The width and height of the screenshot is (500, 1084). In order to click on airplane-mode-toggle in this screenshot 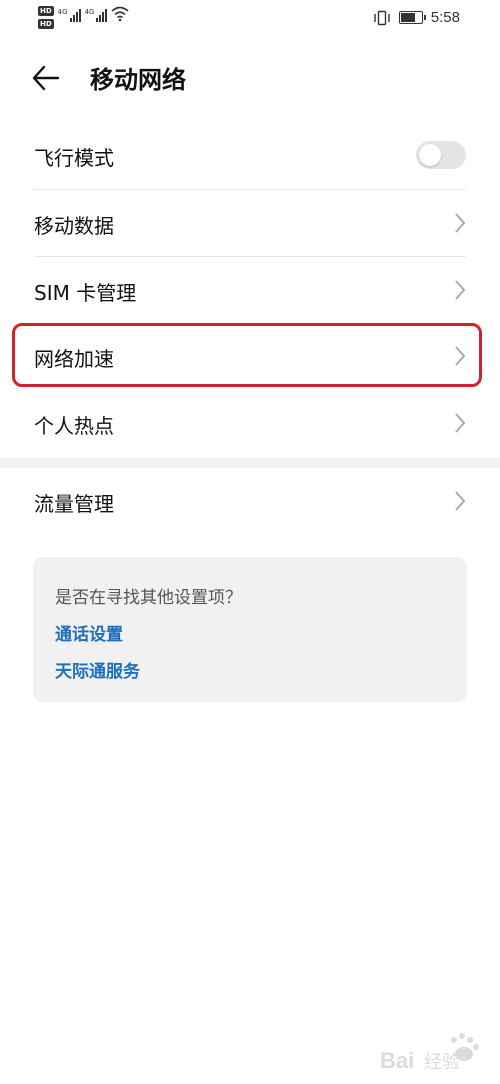, I will do `click(441, 155)`.